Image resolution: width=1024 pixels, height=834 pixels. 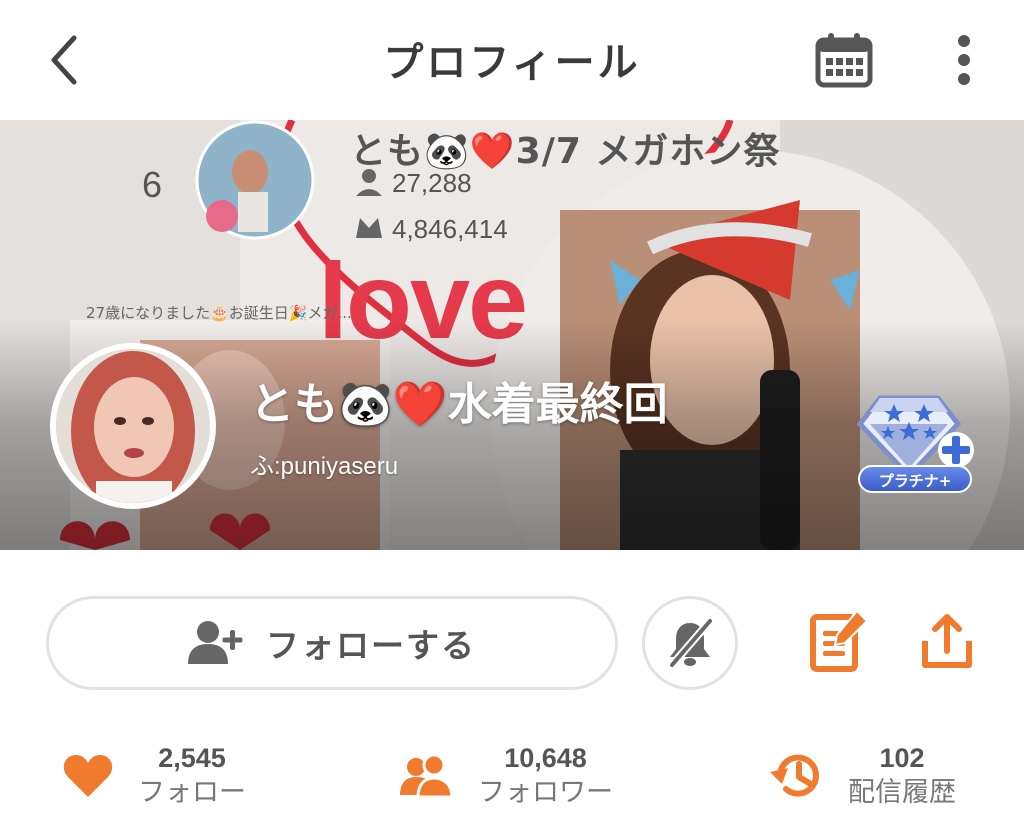 I want to click on history-icon, so click(x=794, y=775).